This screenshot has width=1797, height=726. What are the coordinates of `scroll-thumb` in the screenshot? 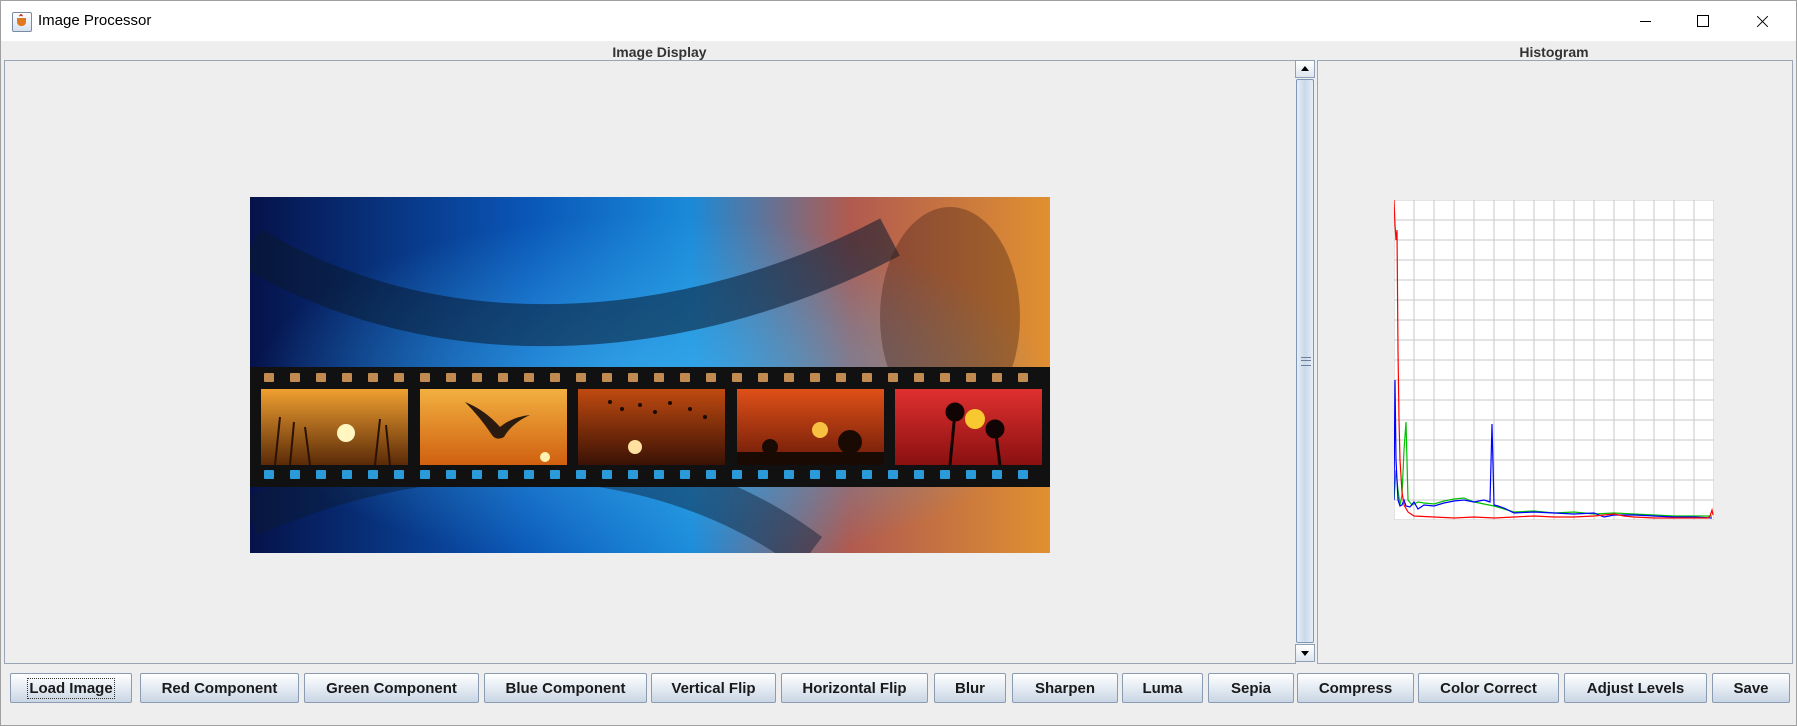 It's located at (1305, 361).